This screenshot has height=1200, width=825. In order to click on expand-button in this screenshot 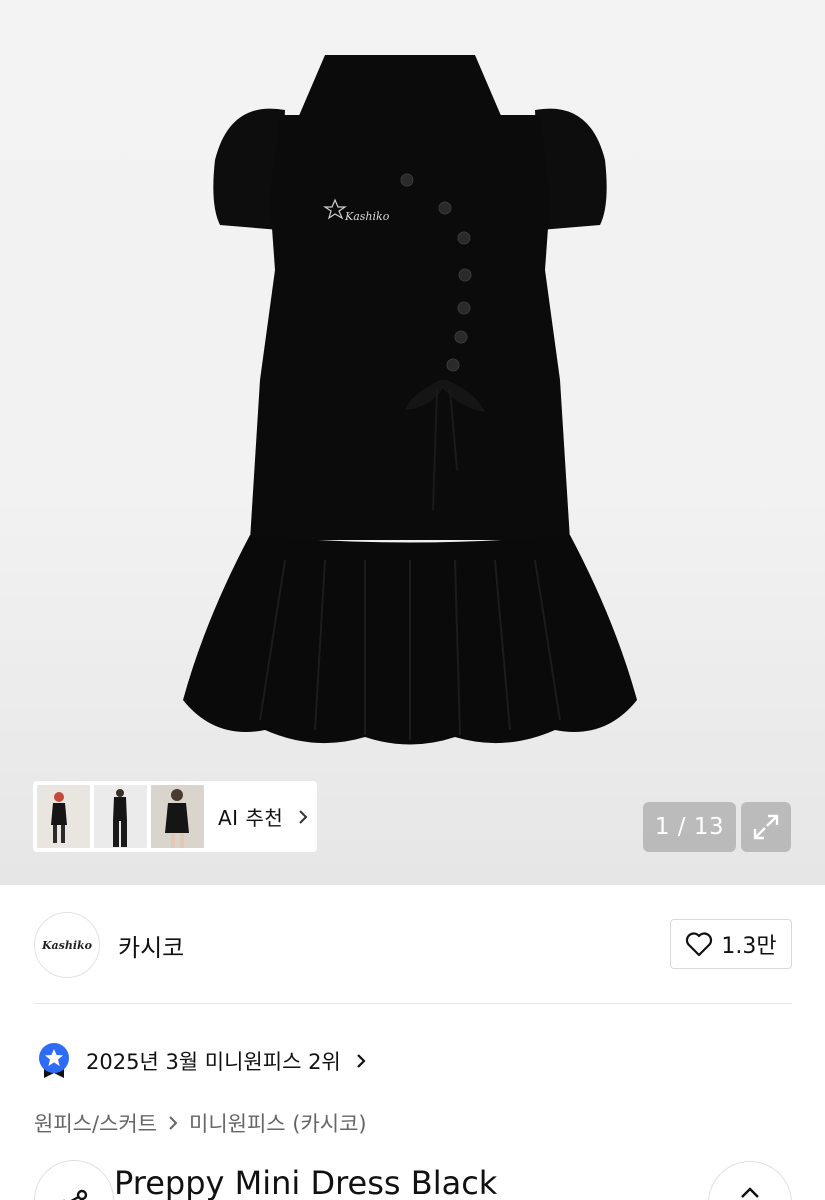, I will do `click(766, 827)`.